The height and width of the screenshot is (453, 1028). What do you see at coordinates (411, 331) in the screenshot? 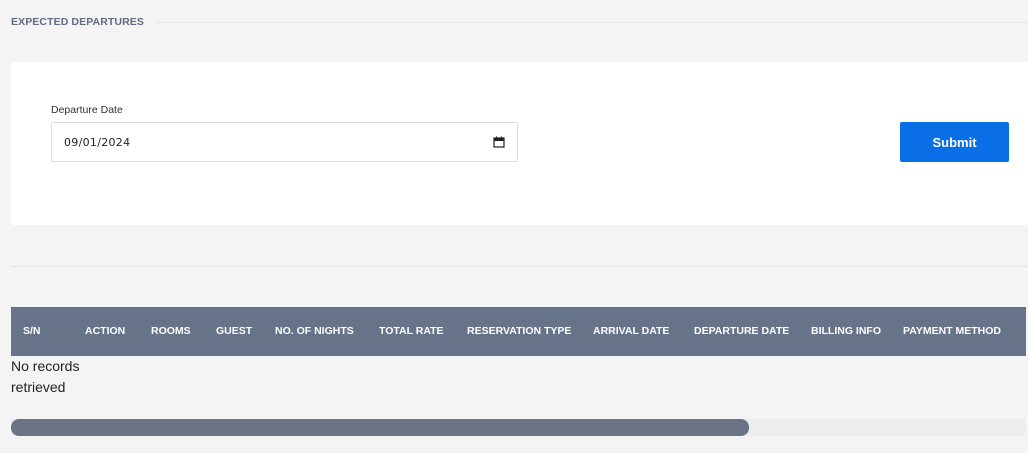
I see `column-header-total-rate: TOTAL RATE` at bounding box center [411, 331].